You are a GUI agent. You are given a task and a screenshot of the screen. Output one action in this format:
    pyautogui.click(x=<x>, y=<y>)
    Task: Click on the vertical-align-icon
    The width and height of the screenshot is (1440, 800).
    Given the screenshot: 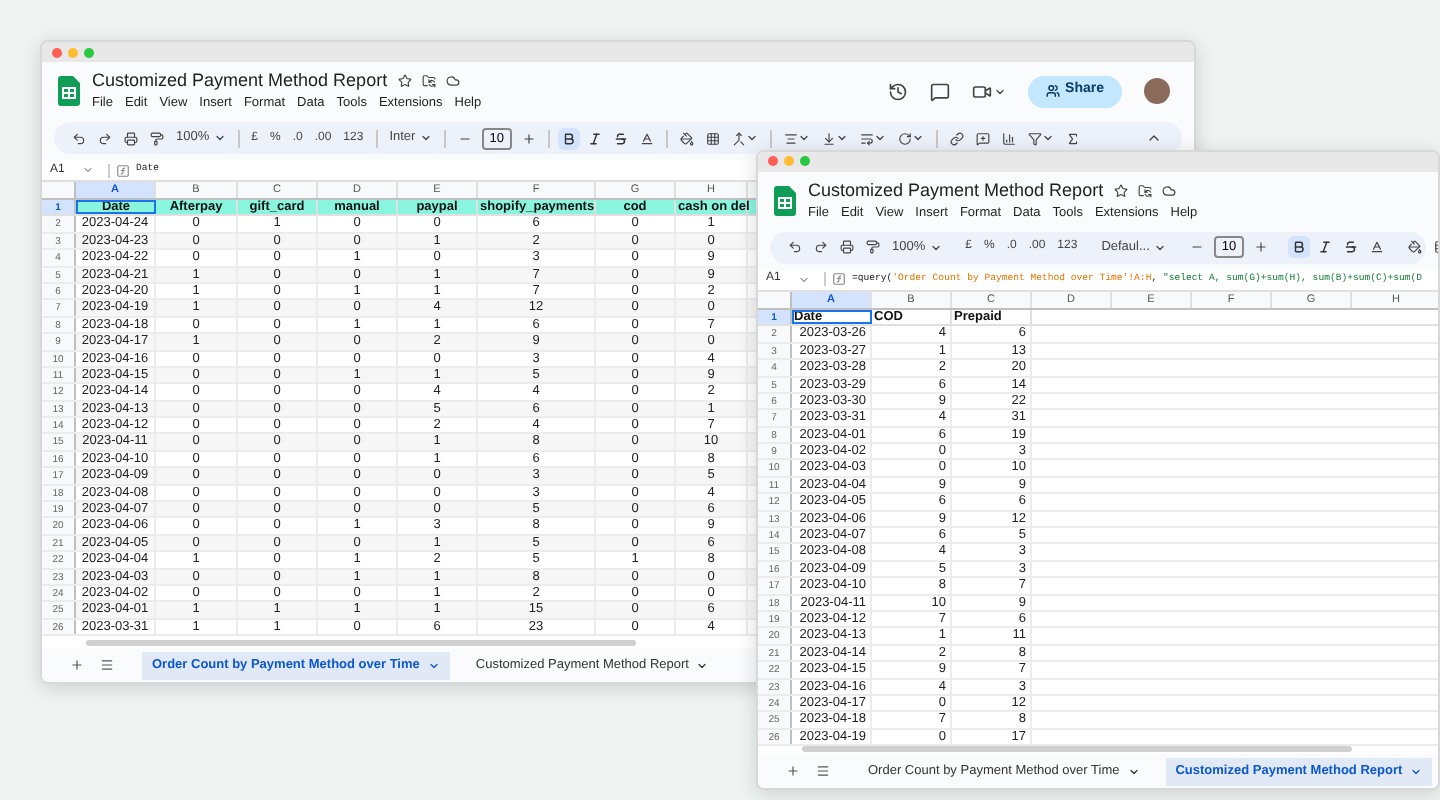 What is the action you would take?
    pyautogui.click(x=828, y=138)
    